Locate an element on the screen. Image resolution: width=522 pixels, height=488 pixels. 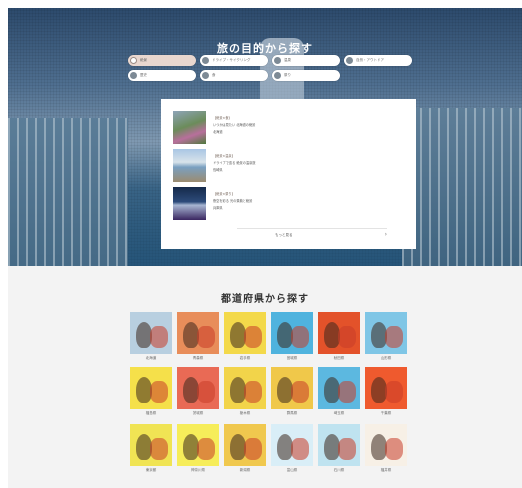
purpose-filter-pill: 温泉 is located at coordinates (306, 60).